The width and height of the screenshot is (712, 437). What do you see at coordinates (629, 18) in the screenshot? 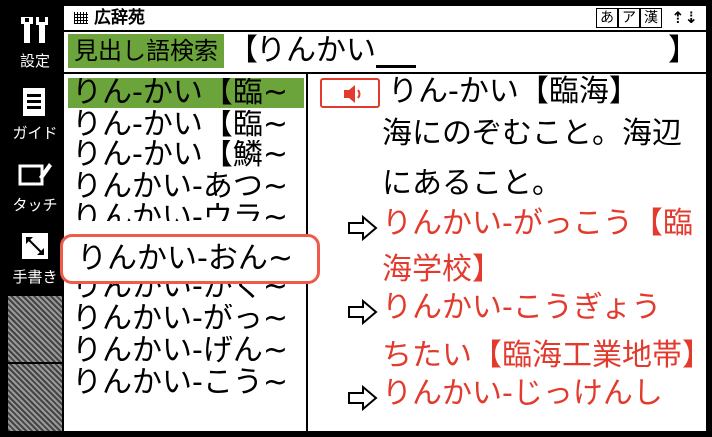
I see `katakana-mode-button: ア` at bounding box center [629, 18].